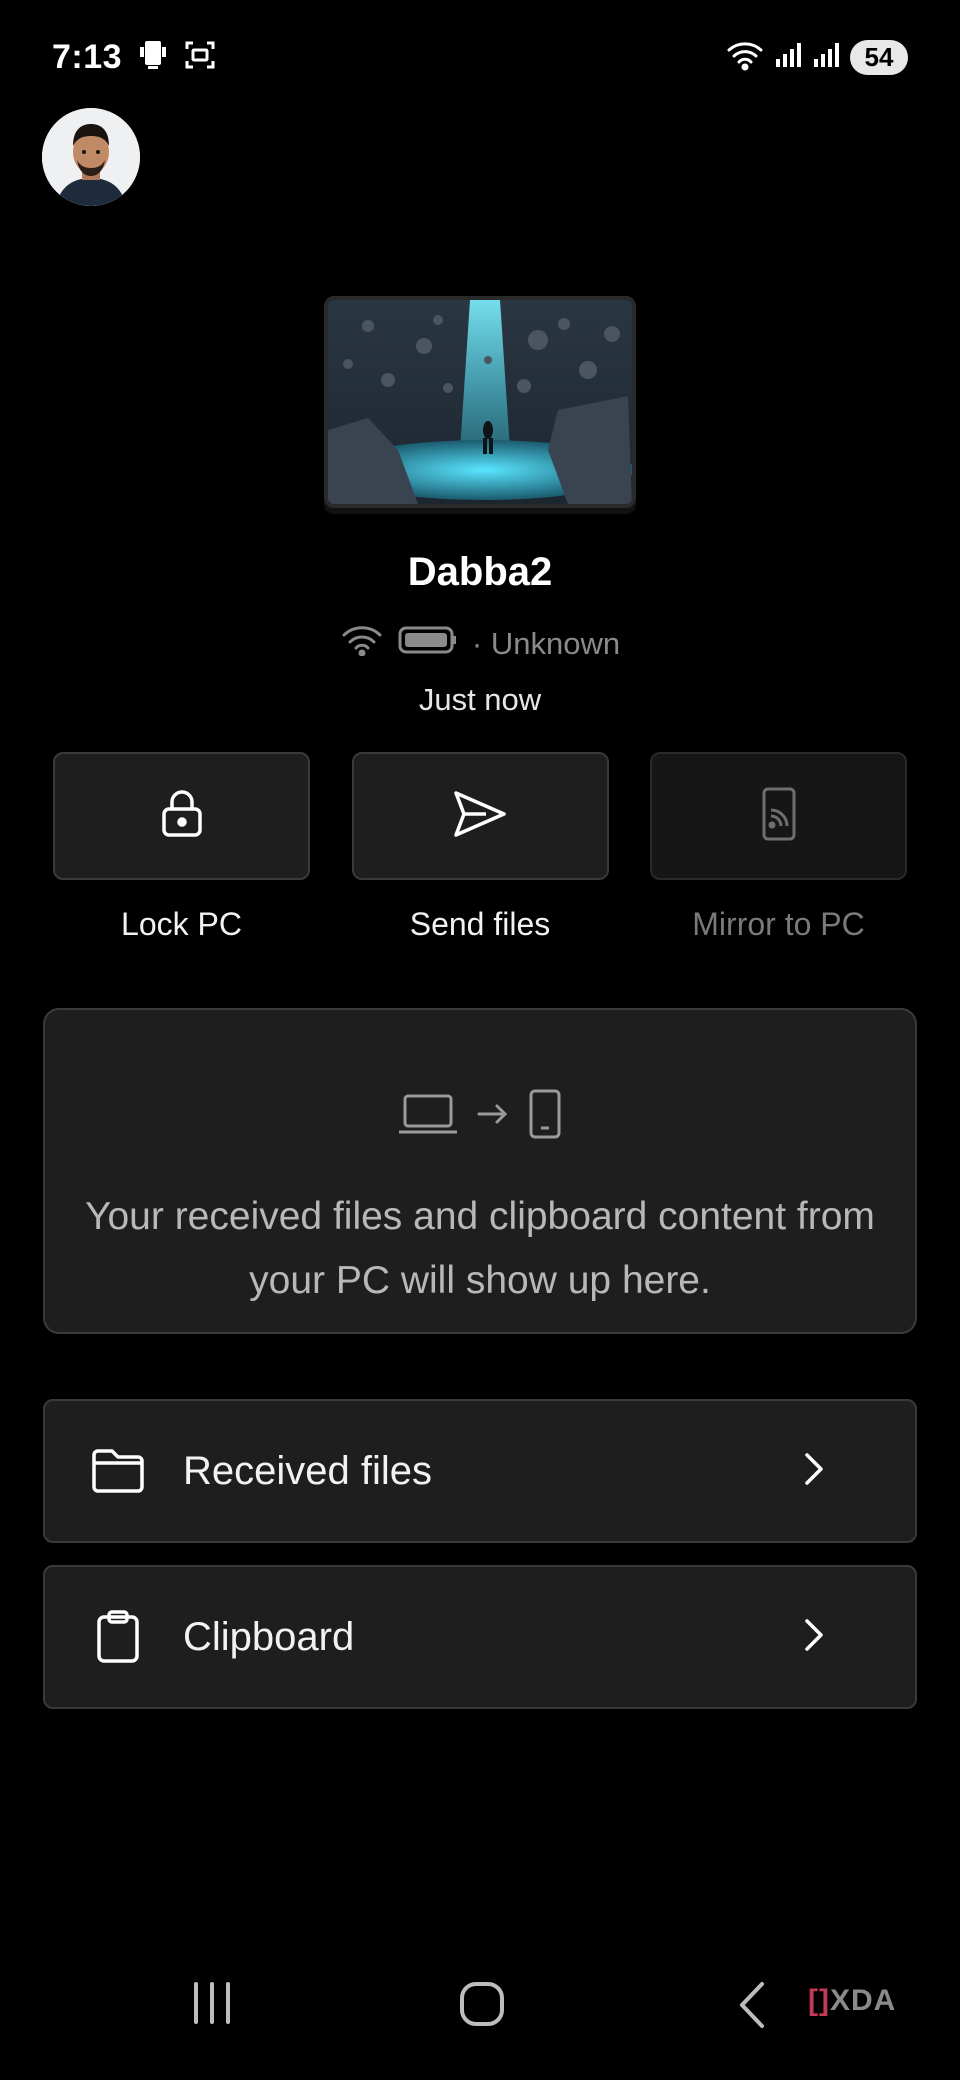 The height and width of the screenshot is (2080, 960). What do you see at coordinates (118, 1471) in the screenshot?
I see `folder-icon` at bounding box center [118, 1471].